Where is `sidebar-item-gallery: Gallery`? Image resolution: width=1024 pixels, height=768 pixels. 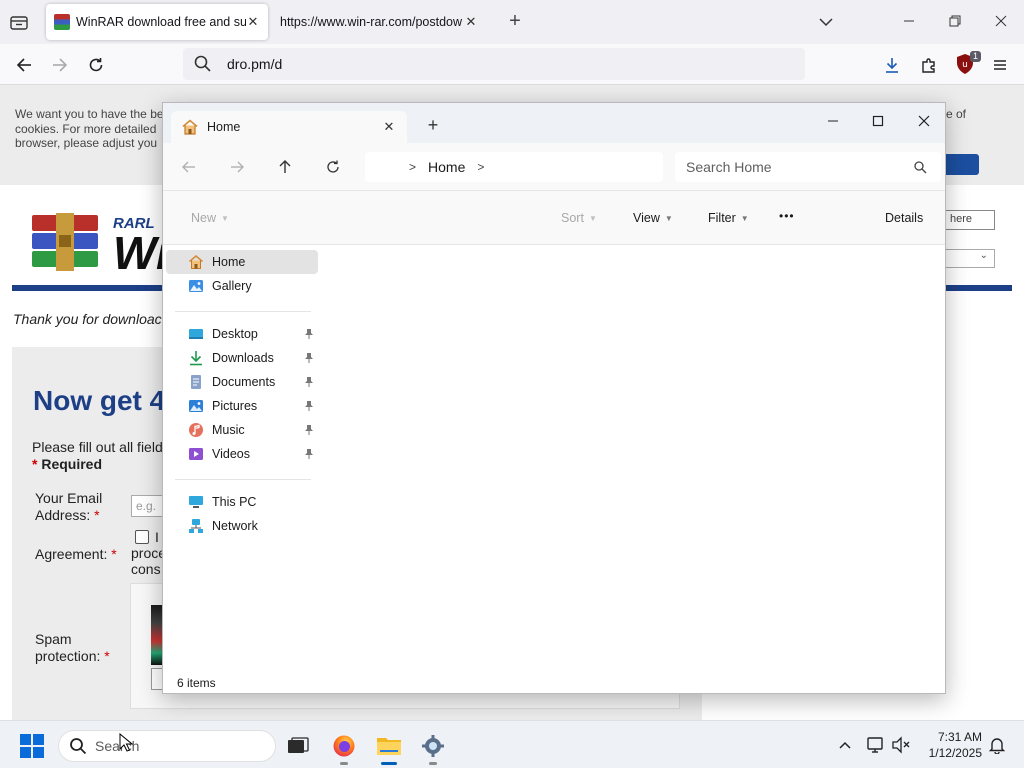 sidebar-item-gallery: Gallery is located at coordinates (242, 286).